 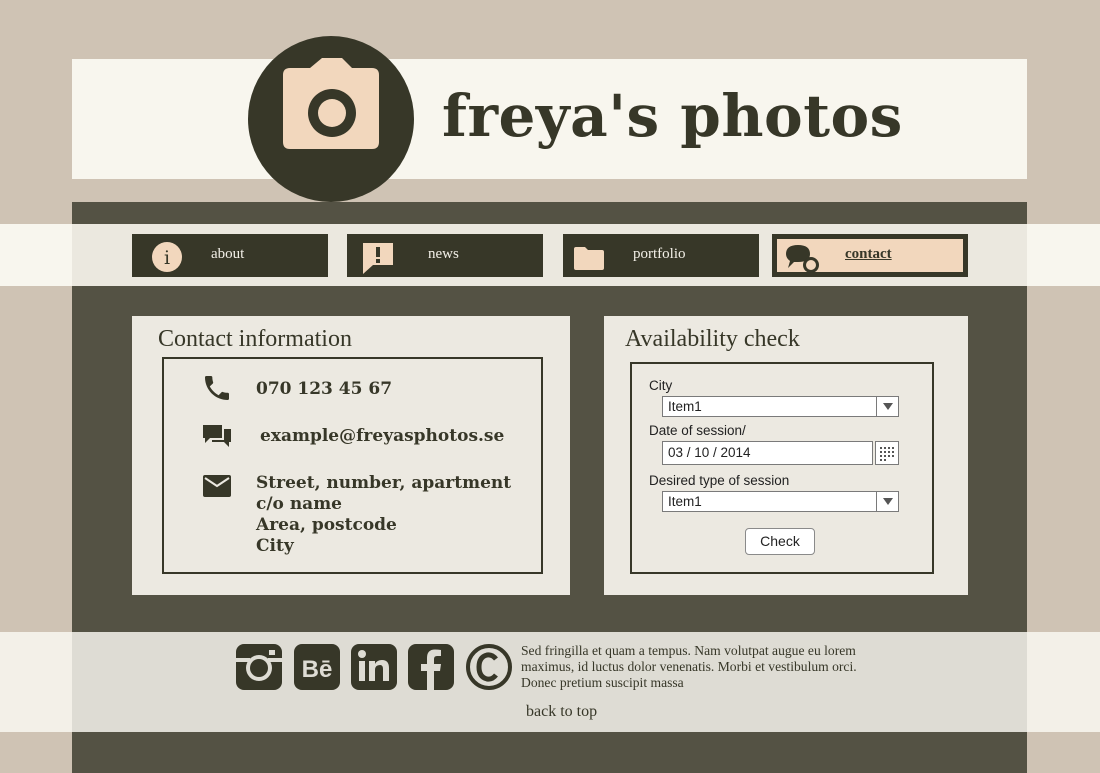 I want to click on city-select-value: Item1, so click(x=685, y=406).